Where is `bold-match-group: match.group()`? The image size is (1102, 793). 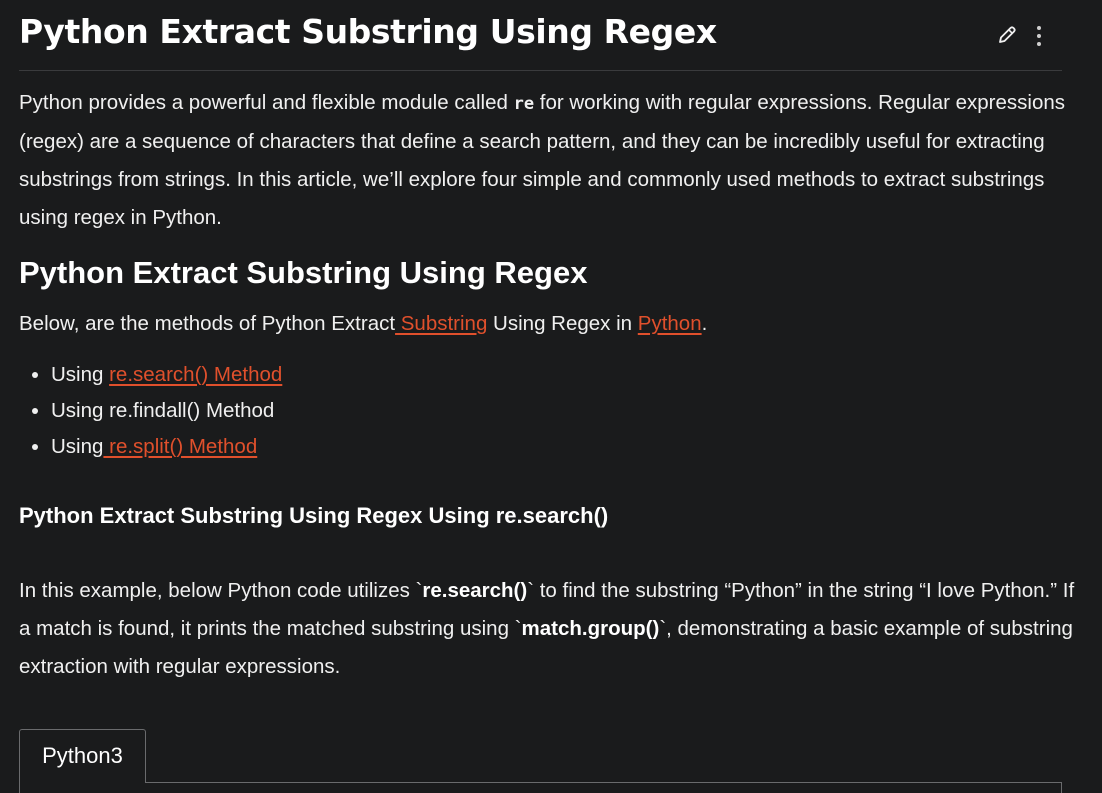
bold-match-group: match.group() is located at coordinates (590, 628).